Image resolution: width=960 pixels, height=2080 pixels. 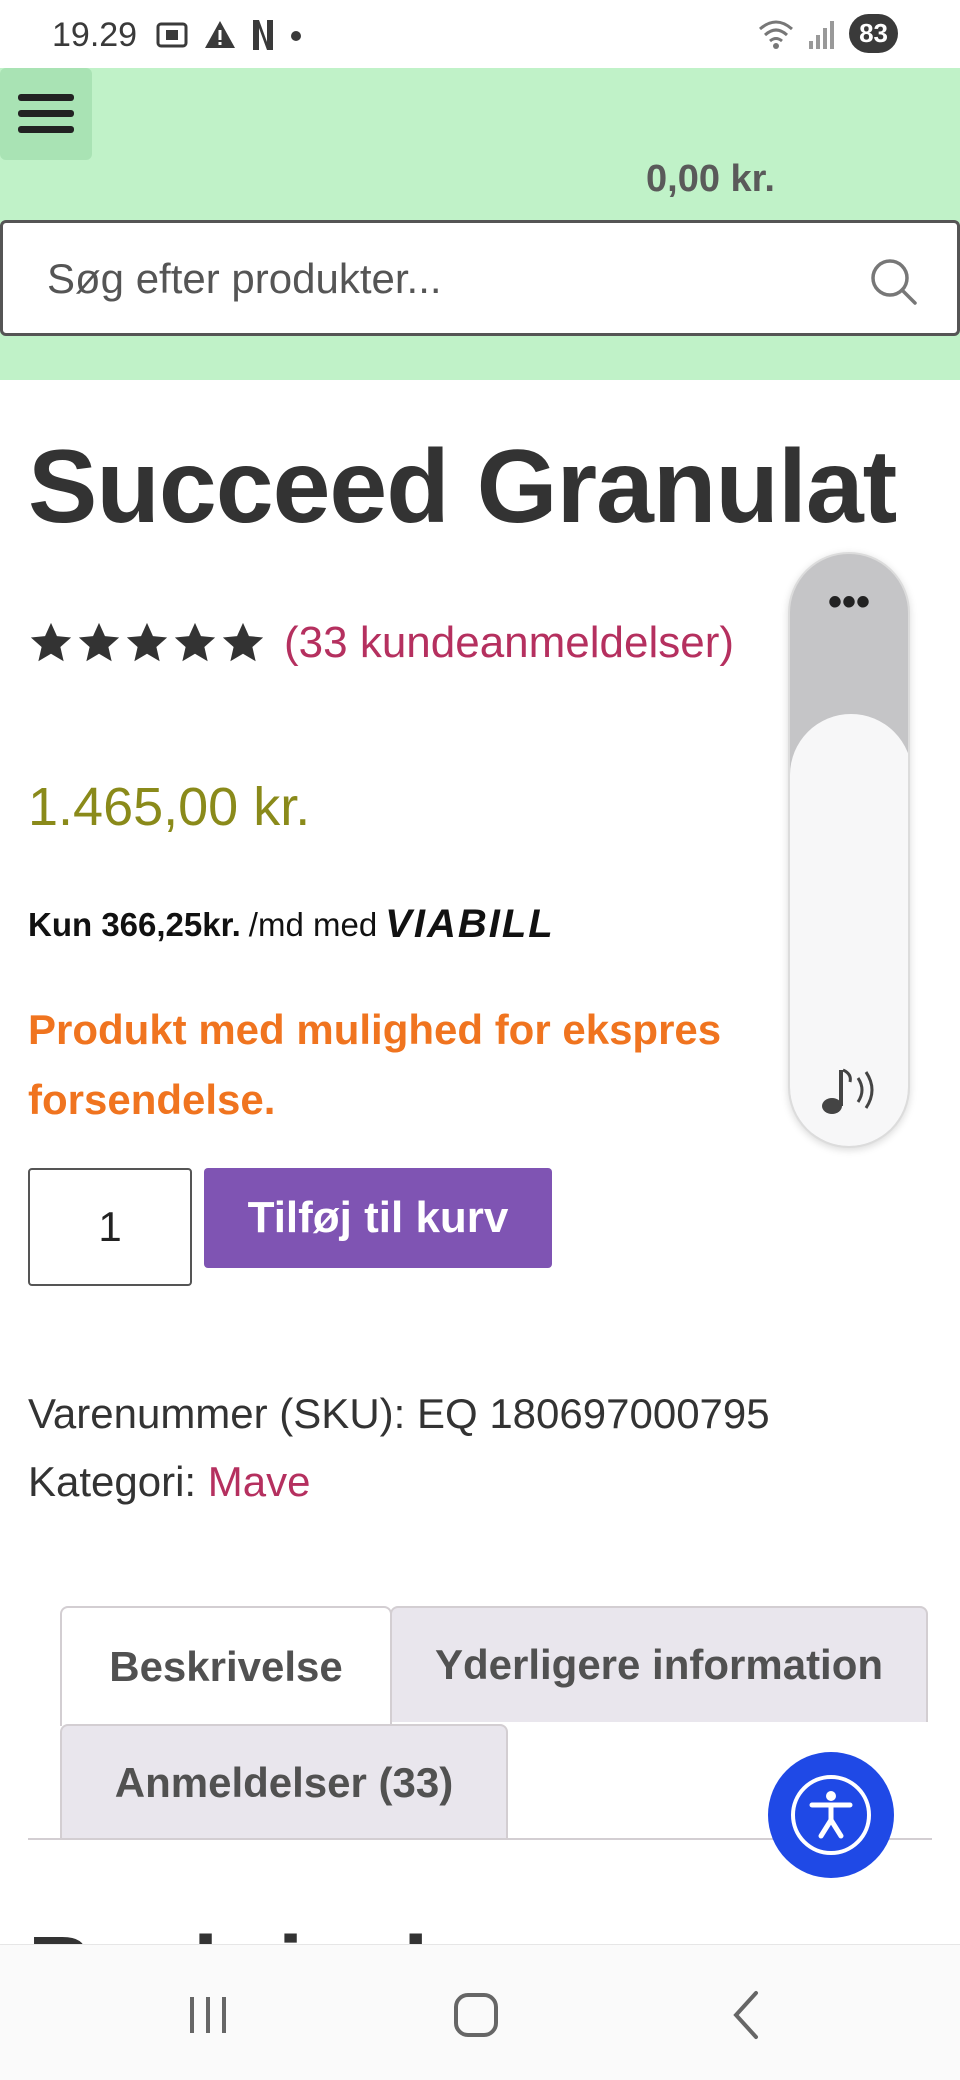 What do you see at coordinates (110, 1227) in the screenshot?
I see `quantity-input: 1` at bounding box center [110, 1227].